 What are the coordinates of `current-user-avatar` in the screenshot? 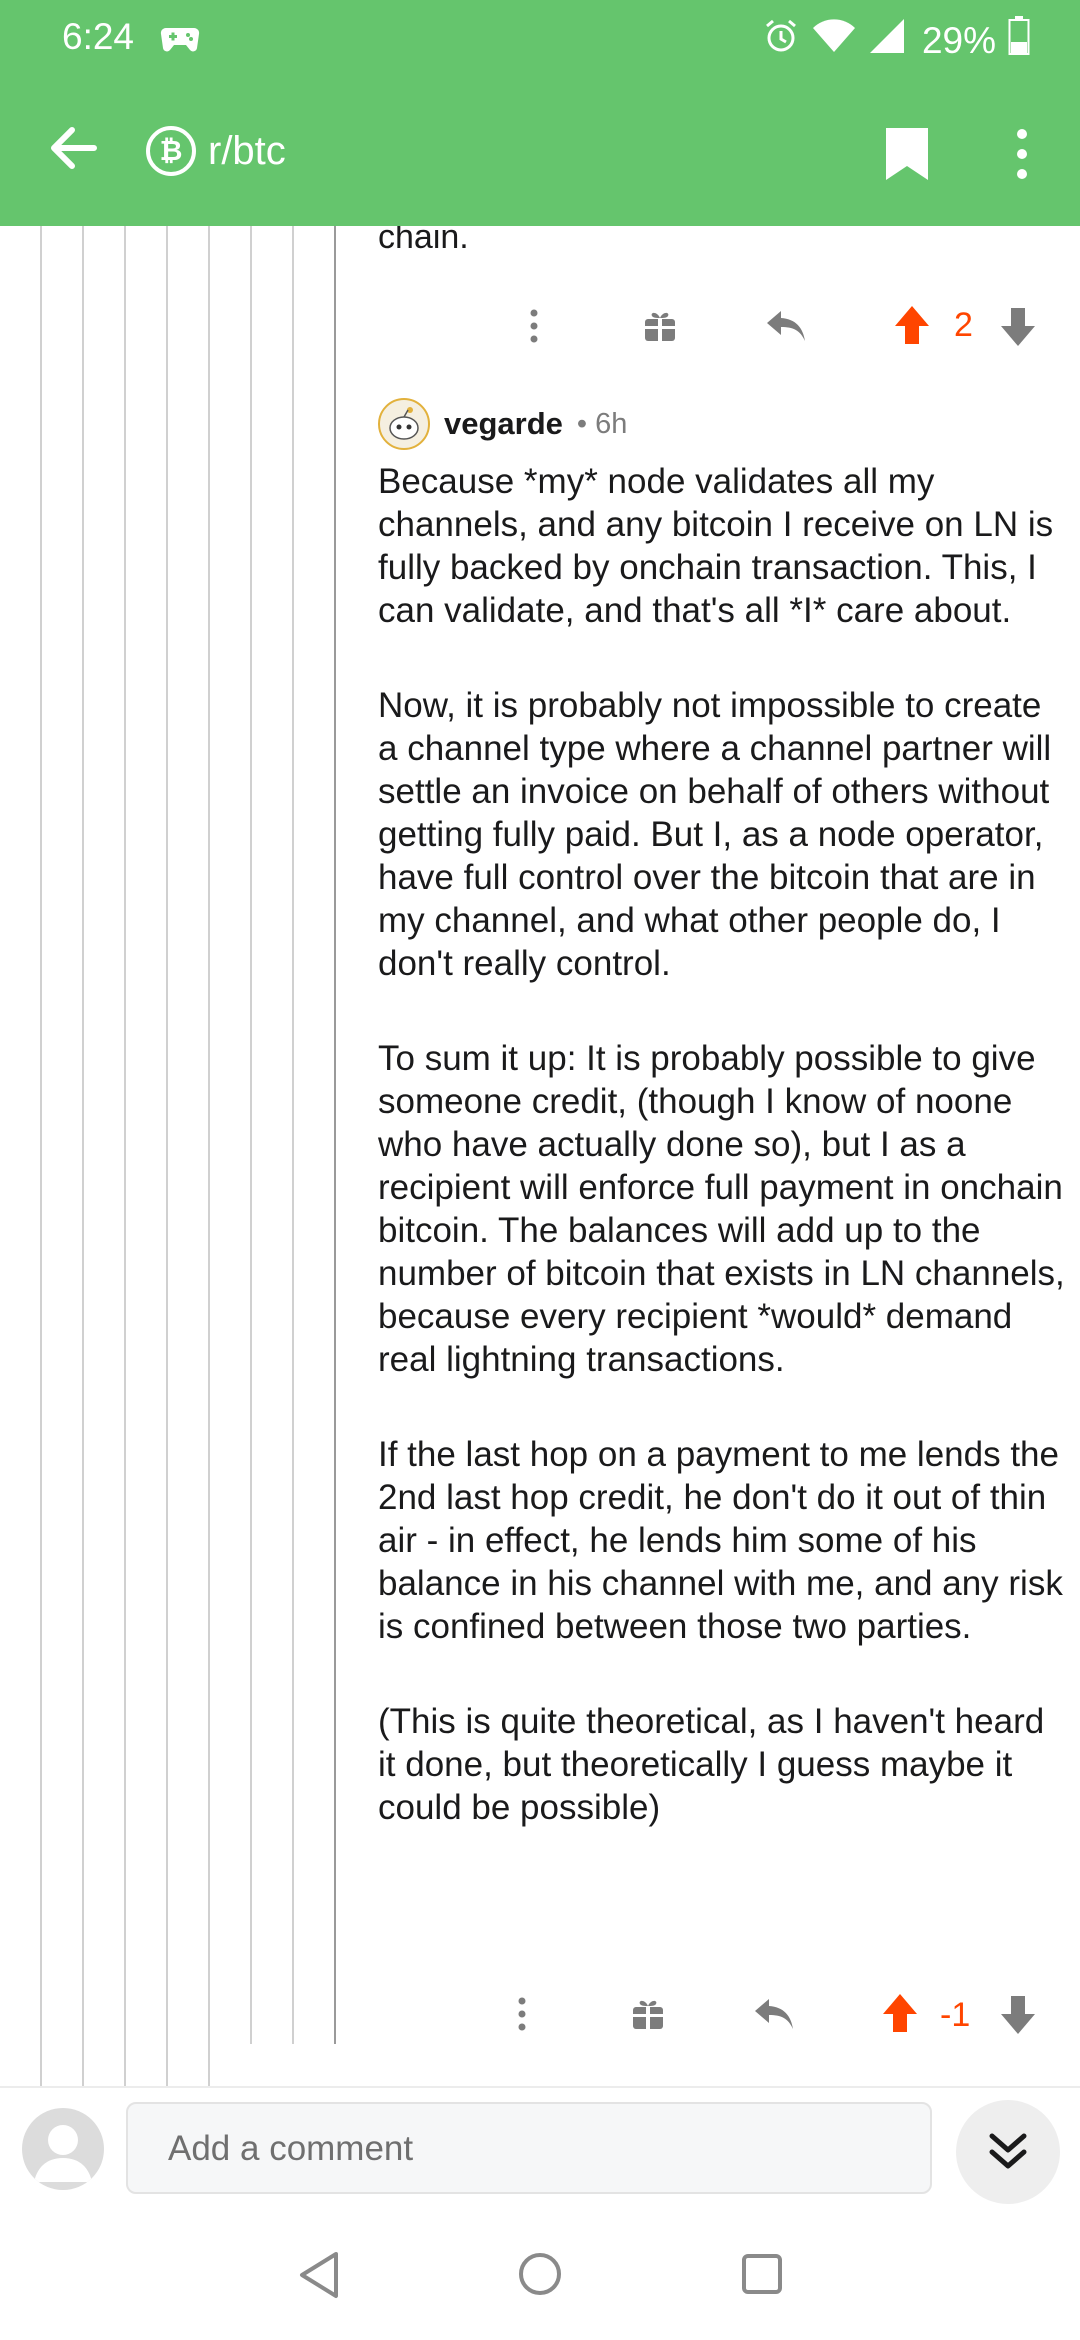 It's located at (63, 2149).